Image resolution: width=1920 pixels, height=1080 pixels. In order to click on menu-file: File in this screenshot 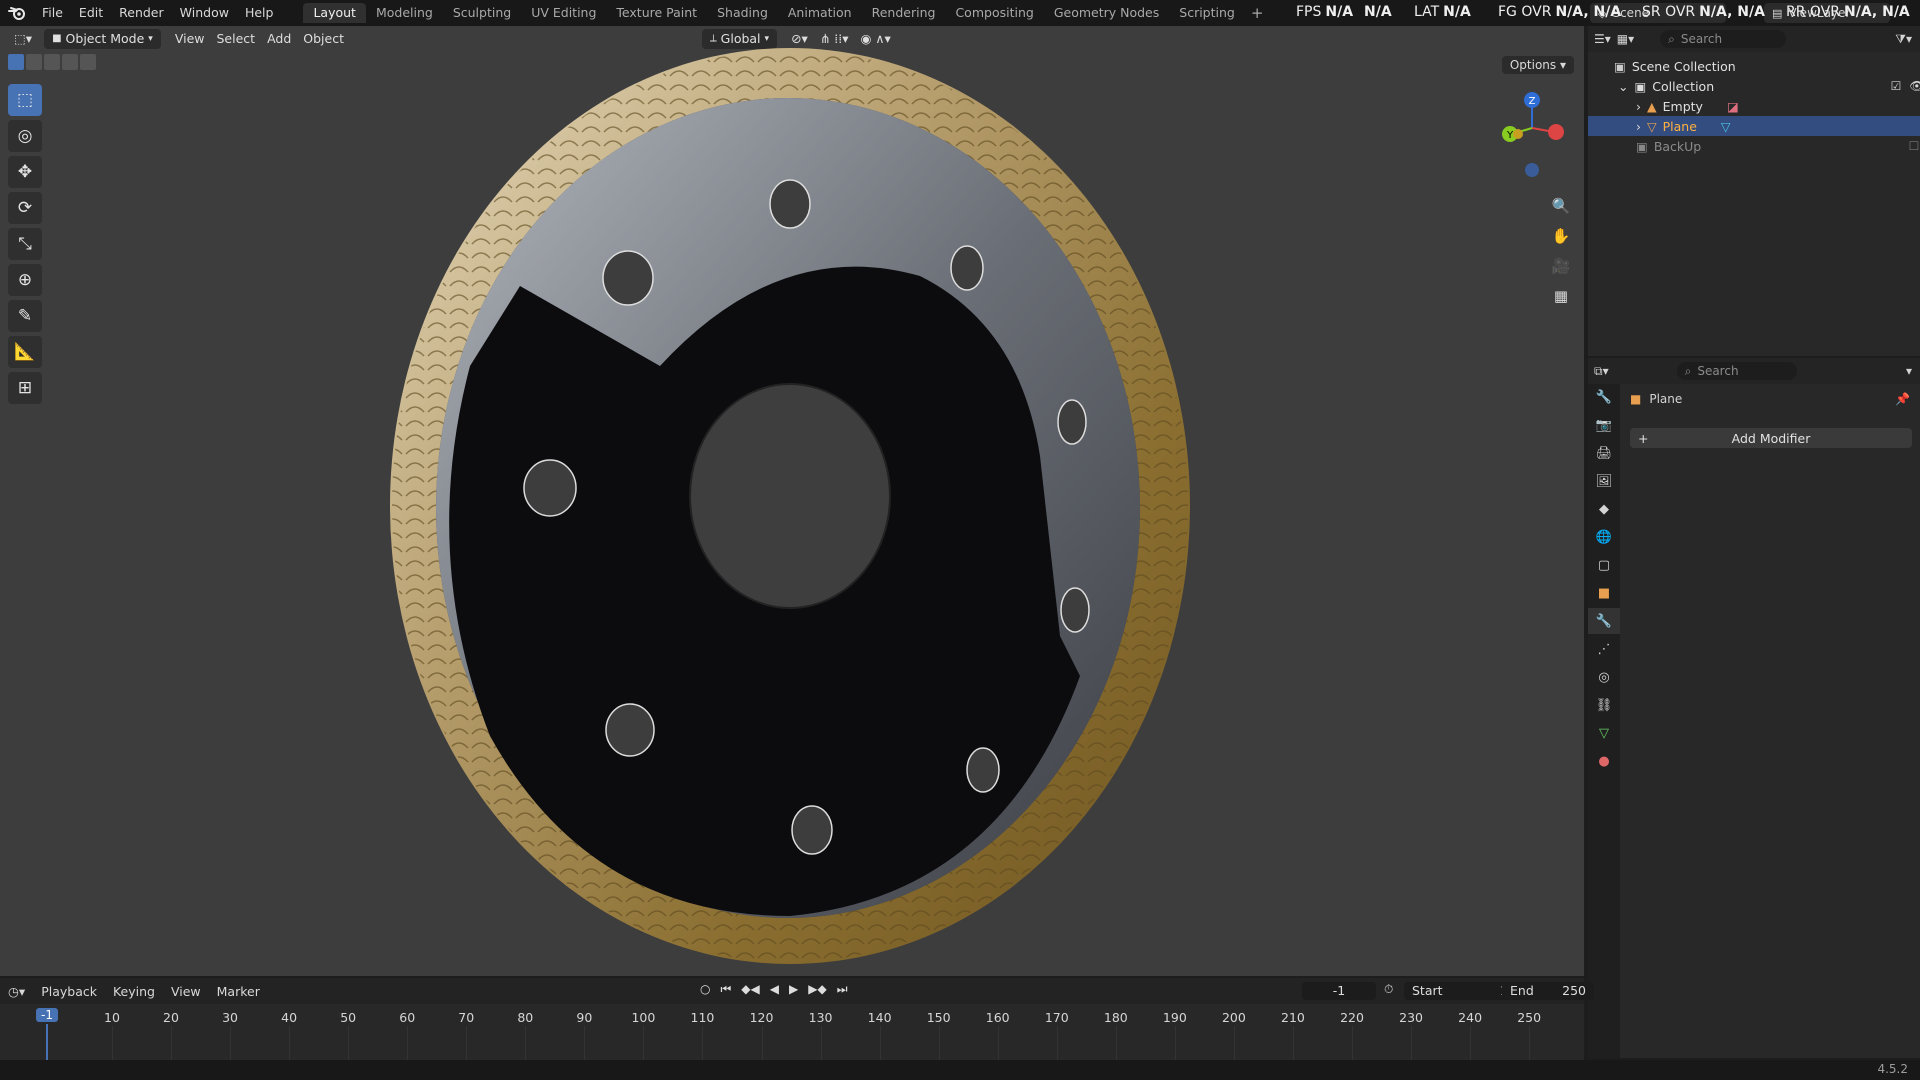, I will do `click(52, 13)`.